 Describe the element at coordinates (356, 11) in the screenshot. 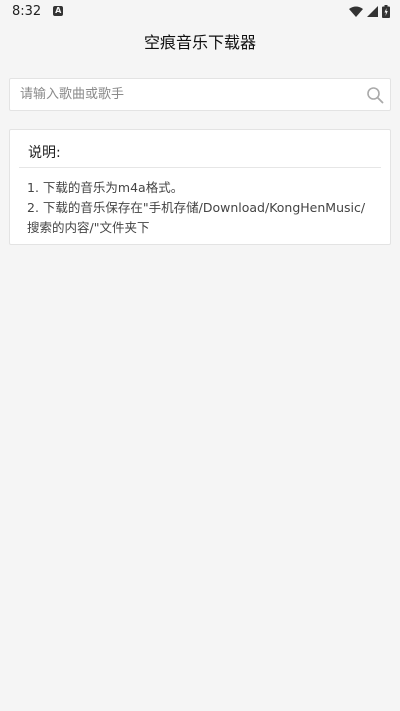

I see `wifi-icon` at that location.